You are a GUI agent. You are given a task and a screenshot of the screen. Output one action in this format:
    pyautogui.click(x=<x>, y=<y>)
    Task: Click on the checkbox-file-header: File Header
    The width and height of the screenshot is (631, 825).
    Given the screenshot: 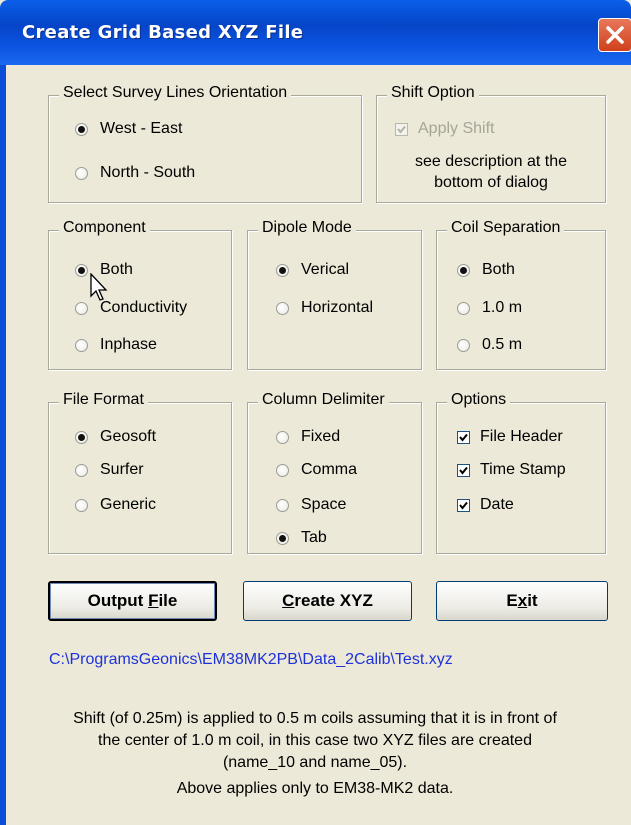 What is the action you would take?
    pyautogui.click(x=510, y=437)
    